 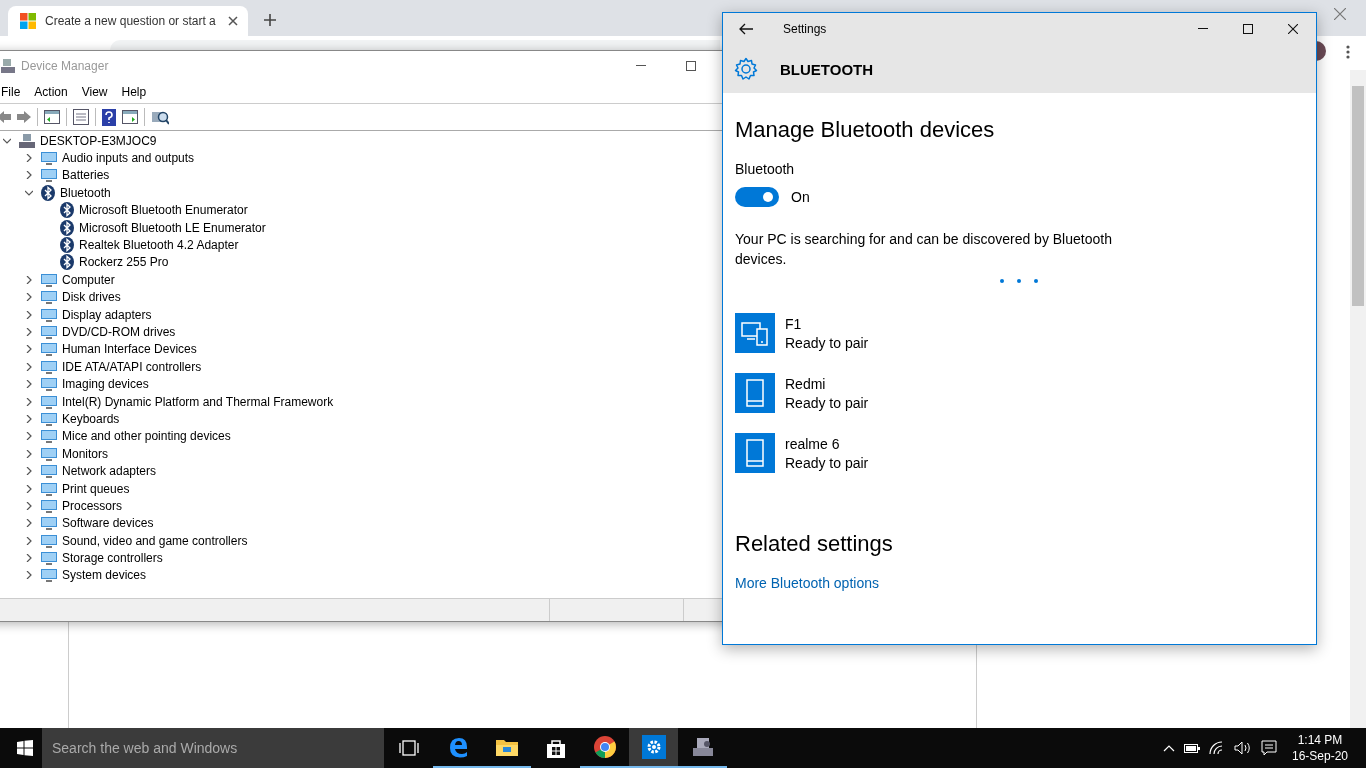 I want to click on tree-item: Imaging devices, so click(x=105, y=384).